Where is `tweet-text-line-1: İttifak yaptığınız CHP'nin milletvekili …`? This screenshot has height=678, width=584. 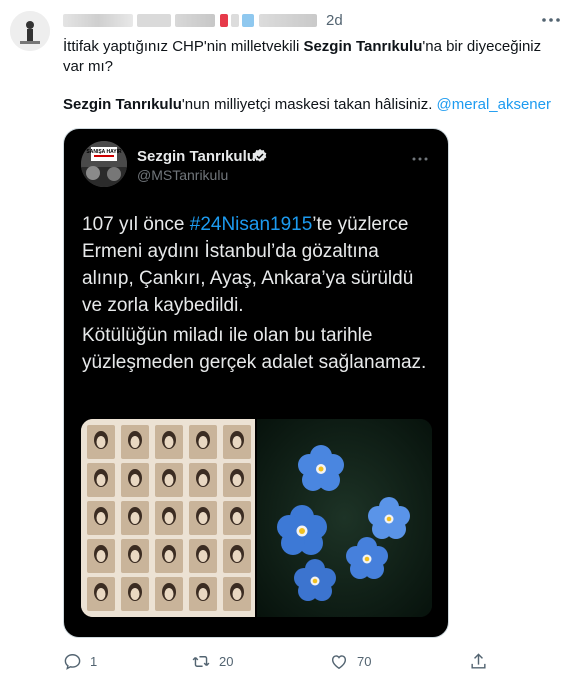 tweet-text-line-1: İttifak yaptığınız CHP'nin milletvekili … is located at coordinates (313, 57).